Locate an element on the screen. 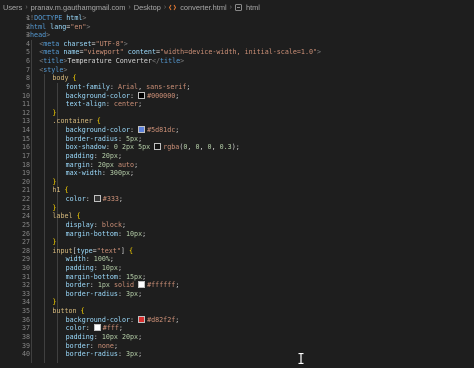 This screenshot has width=474, height=368. breadcrumb-item-user-folder: pranav.m.gauthamgmail.com is located at coordinates (78, 7).